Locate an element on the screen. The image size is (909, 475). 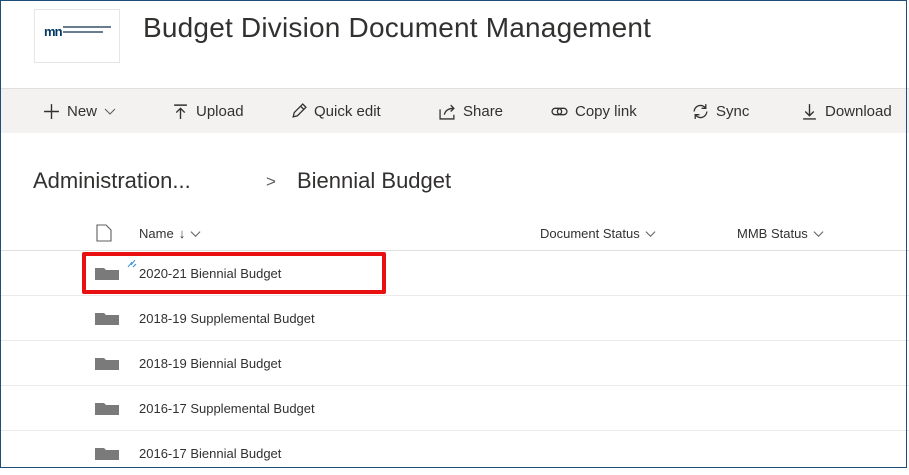
column-header-mmb-status-label: MMB Status is located at coordinates (772, 233).